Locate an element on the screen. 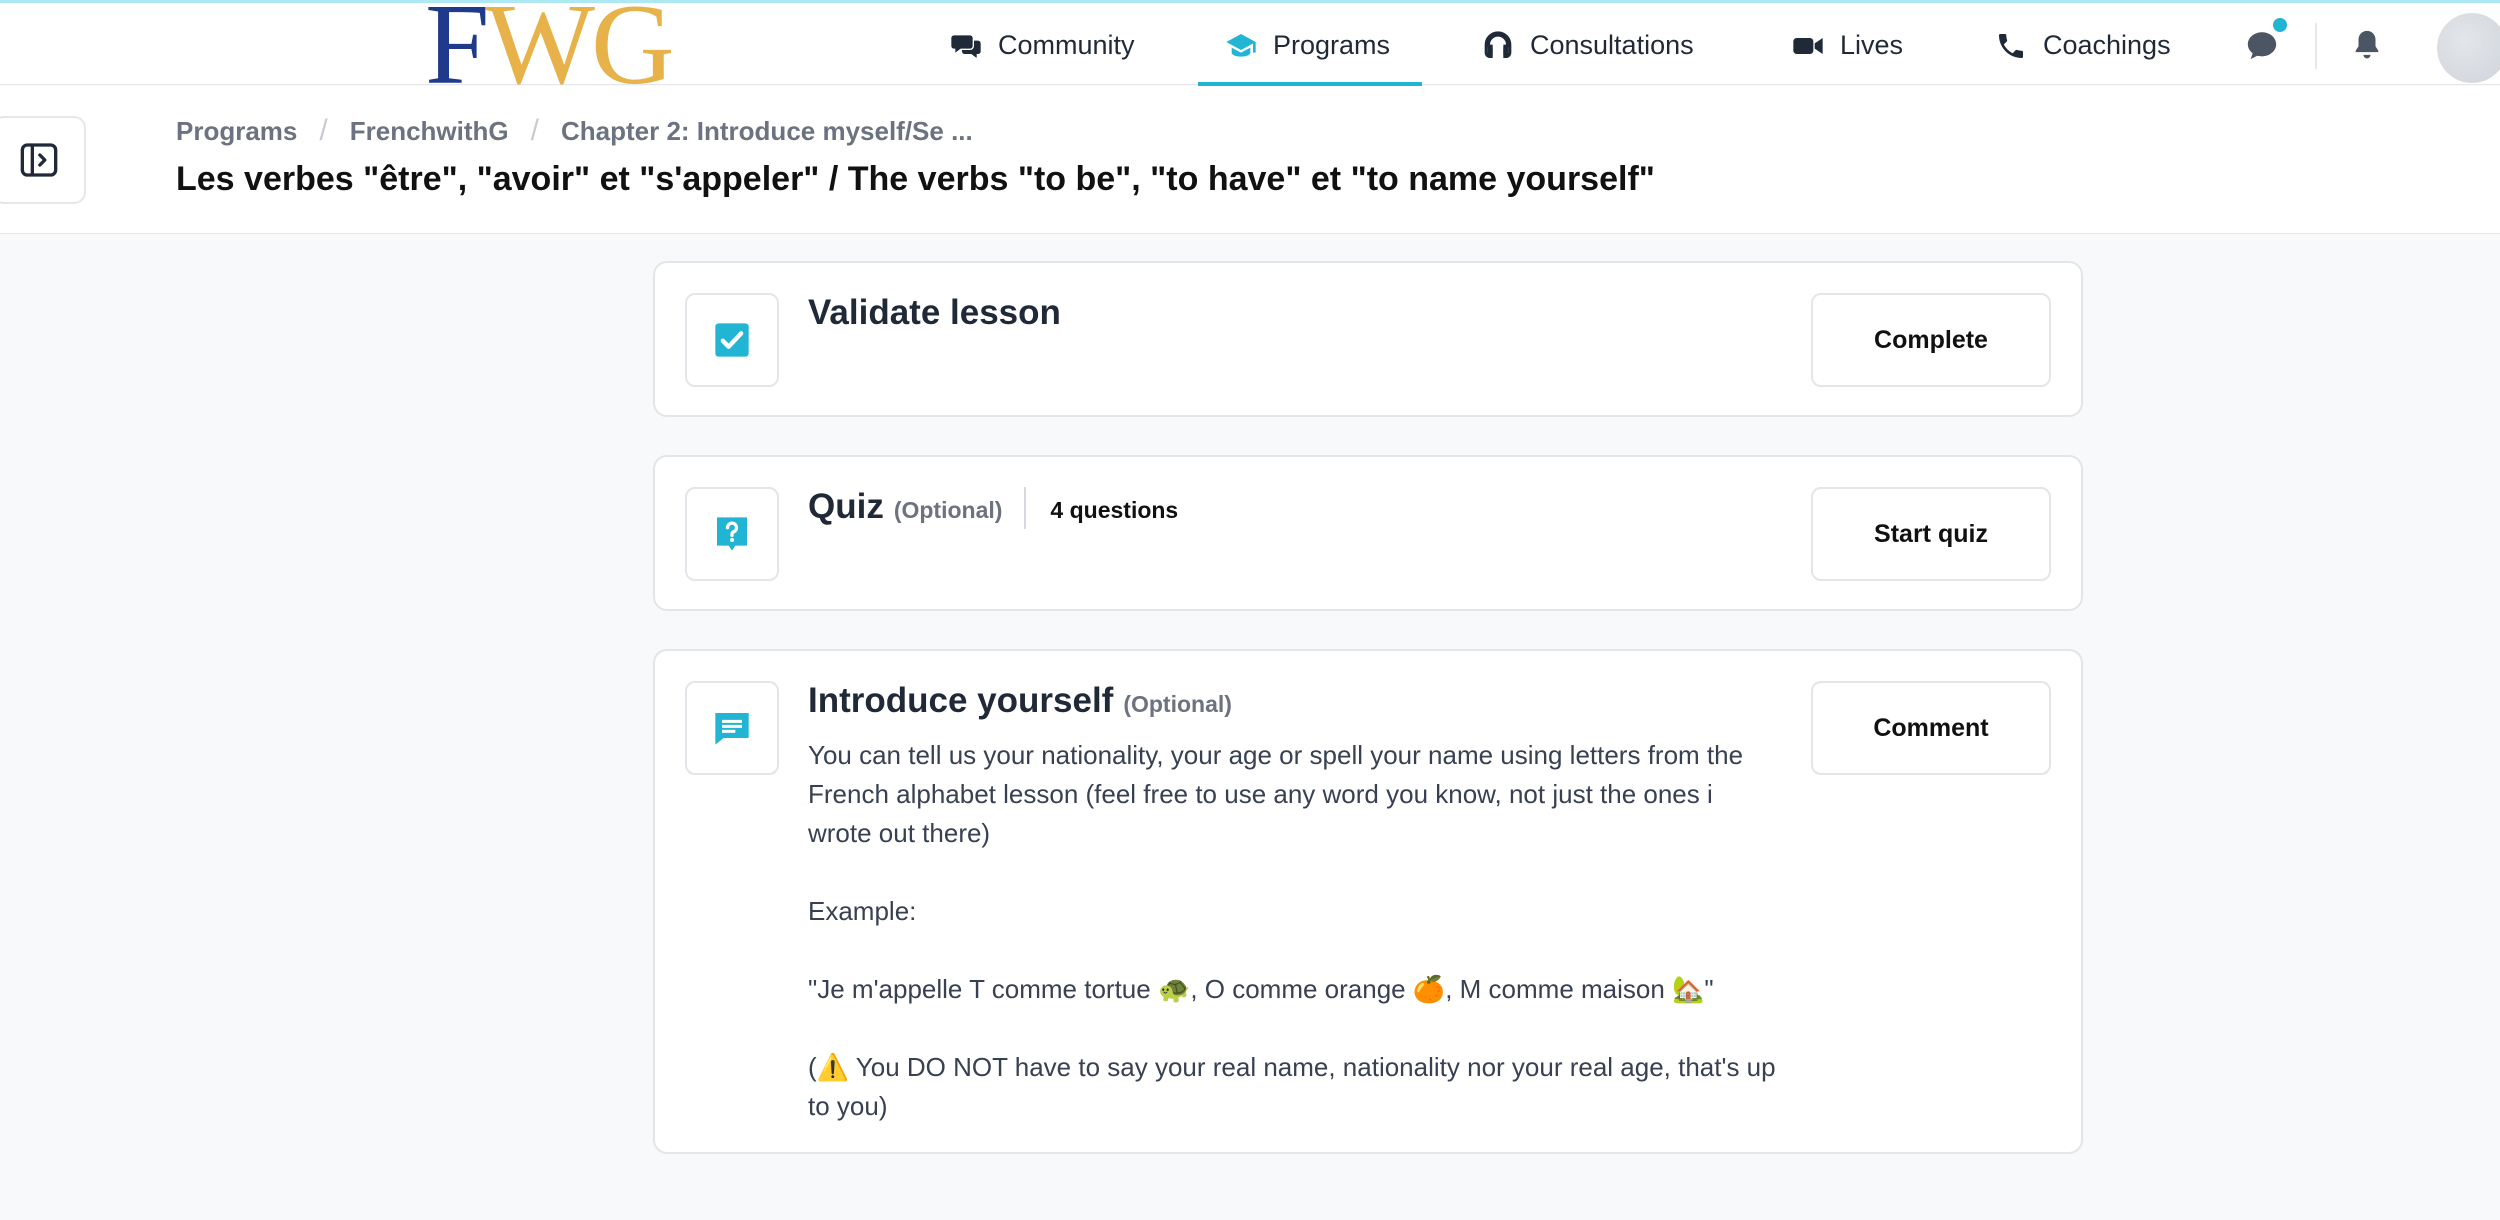  logo-letter-w: W is located at coordinates (540, 45).